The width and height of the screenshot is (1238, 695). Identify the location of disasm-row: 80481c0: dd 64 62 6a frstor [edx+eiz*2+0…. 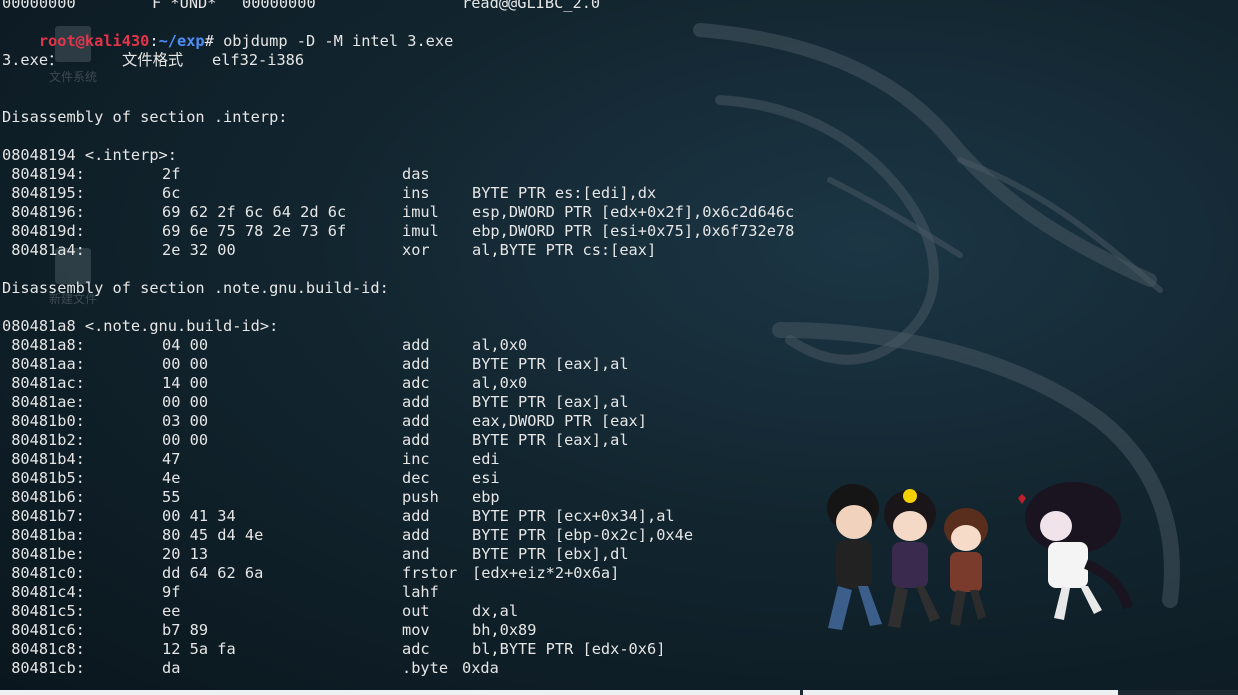
(311, 573).